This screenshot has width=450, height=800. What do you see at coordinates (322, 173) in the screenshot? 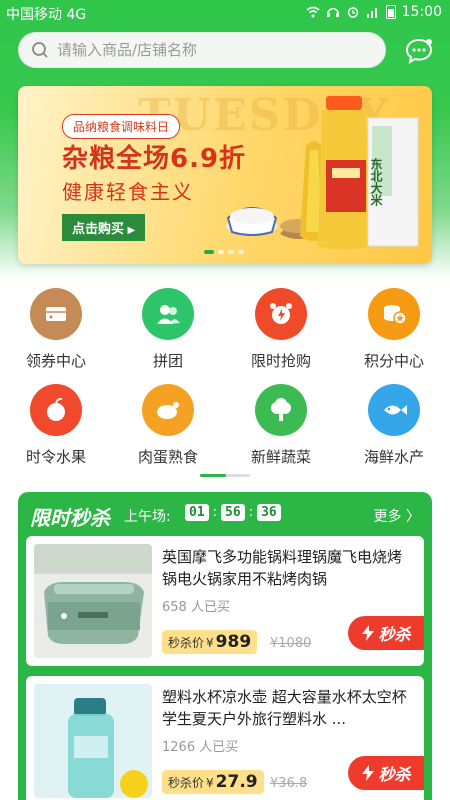
I see `banner-products-illustration: 东北大米` at bounding box center [322, 173].